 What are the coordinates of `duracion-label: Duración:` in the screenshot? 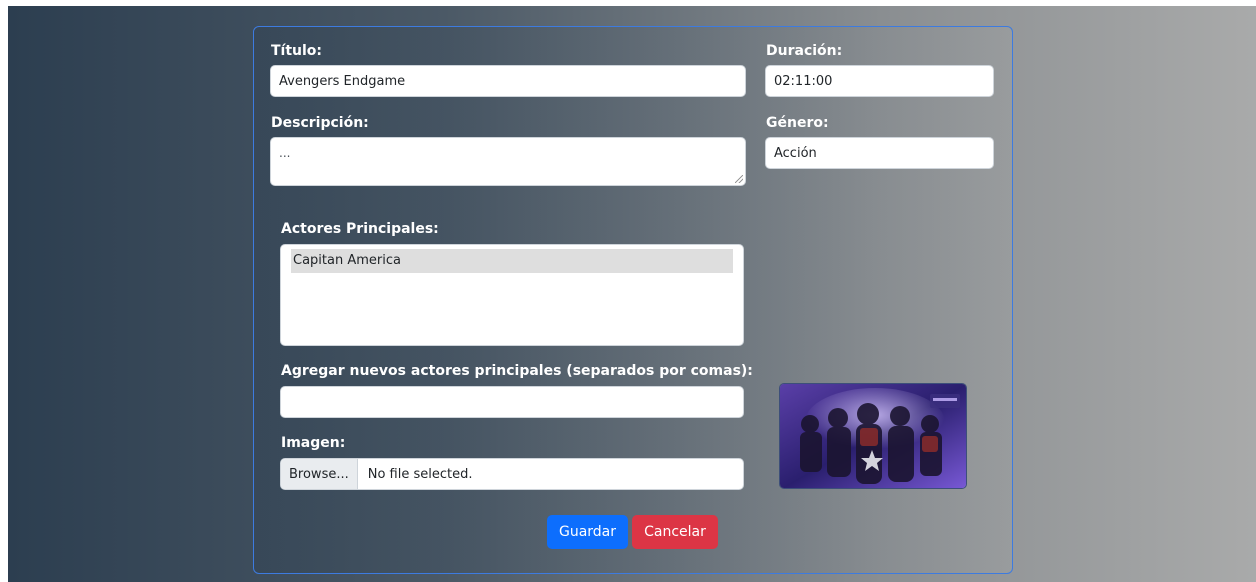 It's located at (804, 51).